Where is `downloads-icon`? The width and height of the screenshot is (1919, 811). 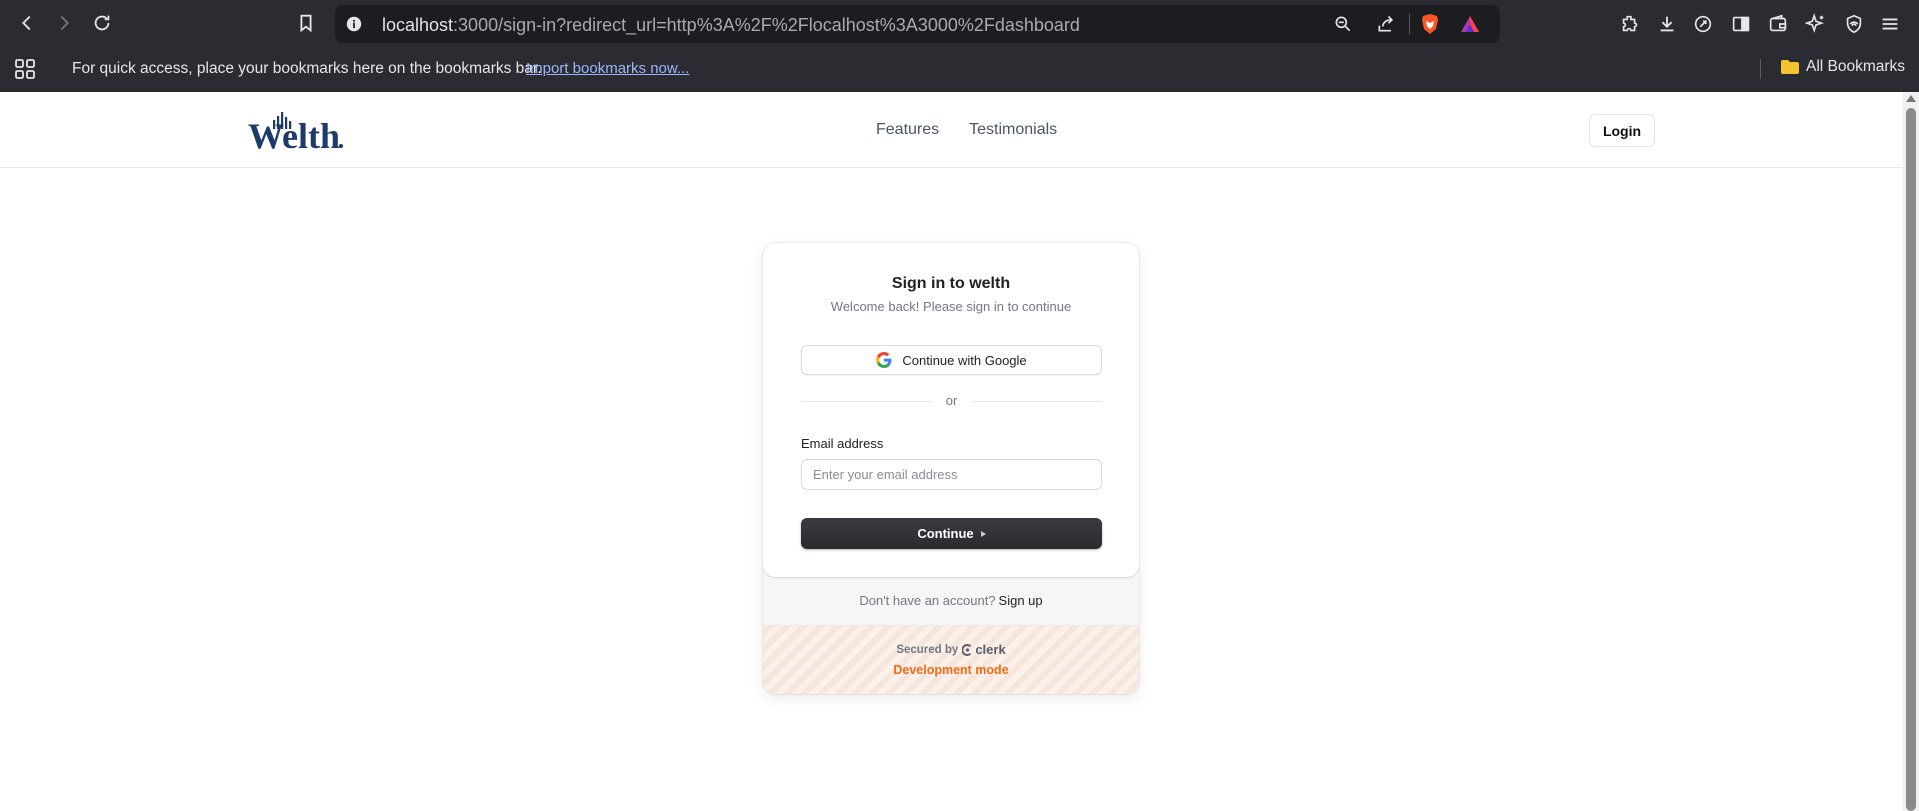 downloads-icon is located at coordinates (1667, 24).